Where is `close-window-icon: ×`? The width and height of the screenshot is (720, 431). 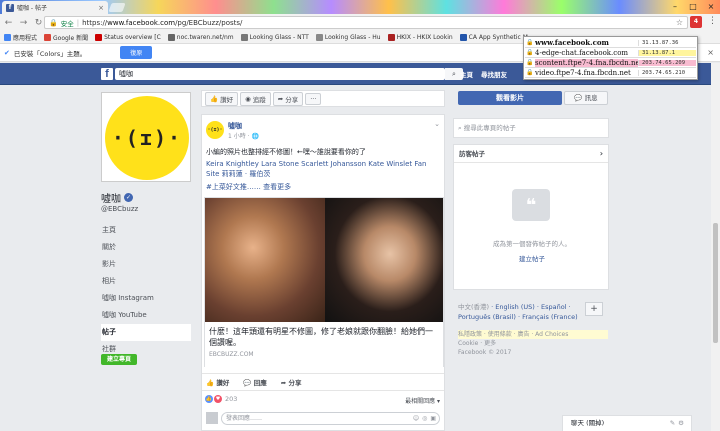
close-window-icon: × is located at coordinates (711, 6).